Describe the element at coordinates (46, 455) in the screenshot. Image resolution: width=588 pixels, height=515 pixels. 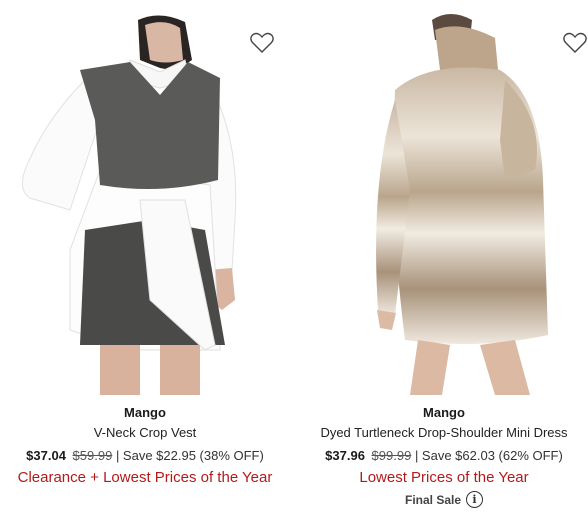
I see `sale-price: $37.04` at that location.